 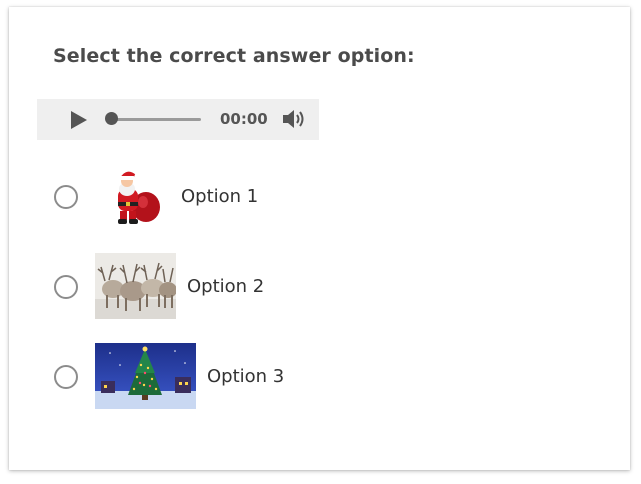 What do you see at coordinates (313, 287) in the screenshot?
I see `answer-option-2: Option 2` at bounding box center [313, 287].